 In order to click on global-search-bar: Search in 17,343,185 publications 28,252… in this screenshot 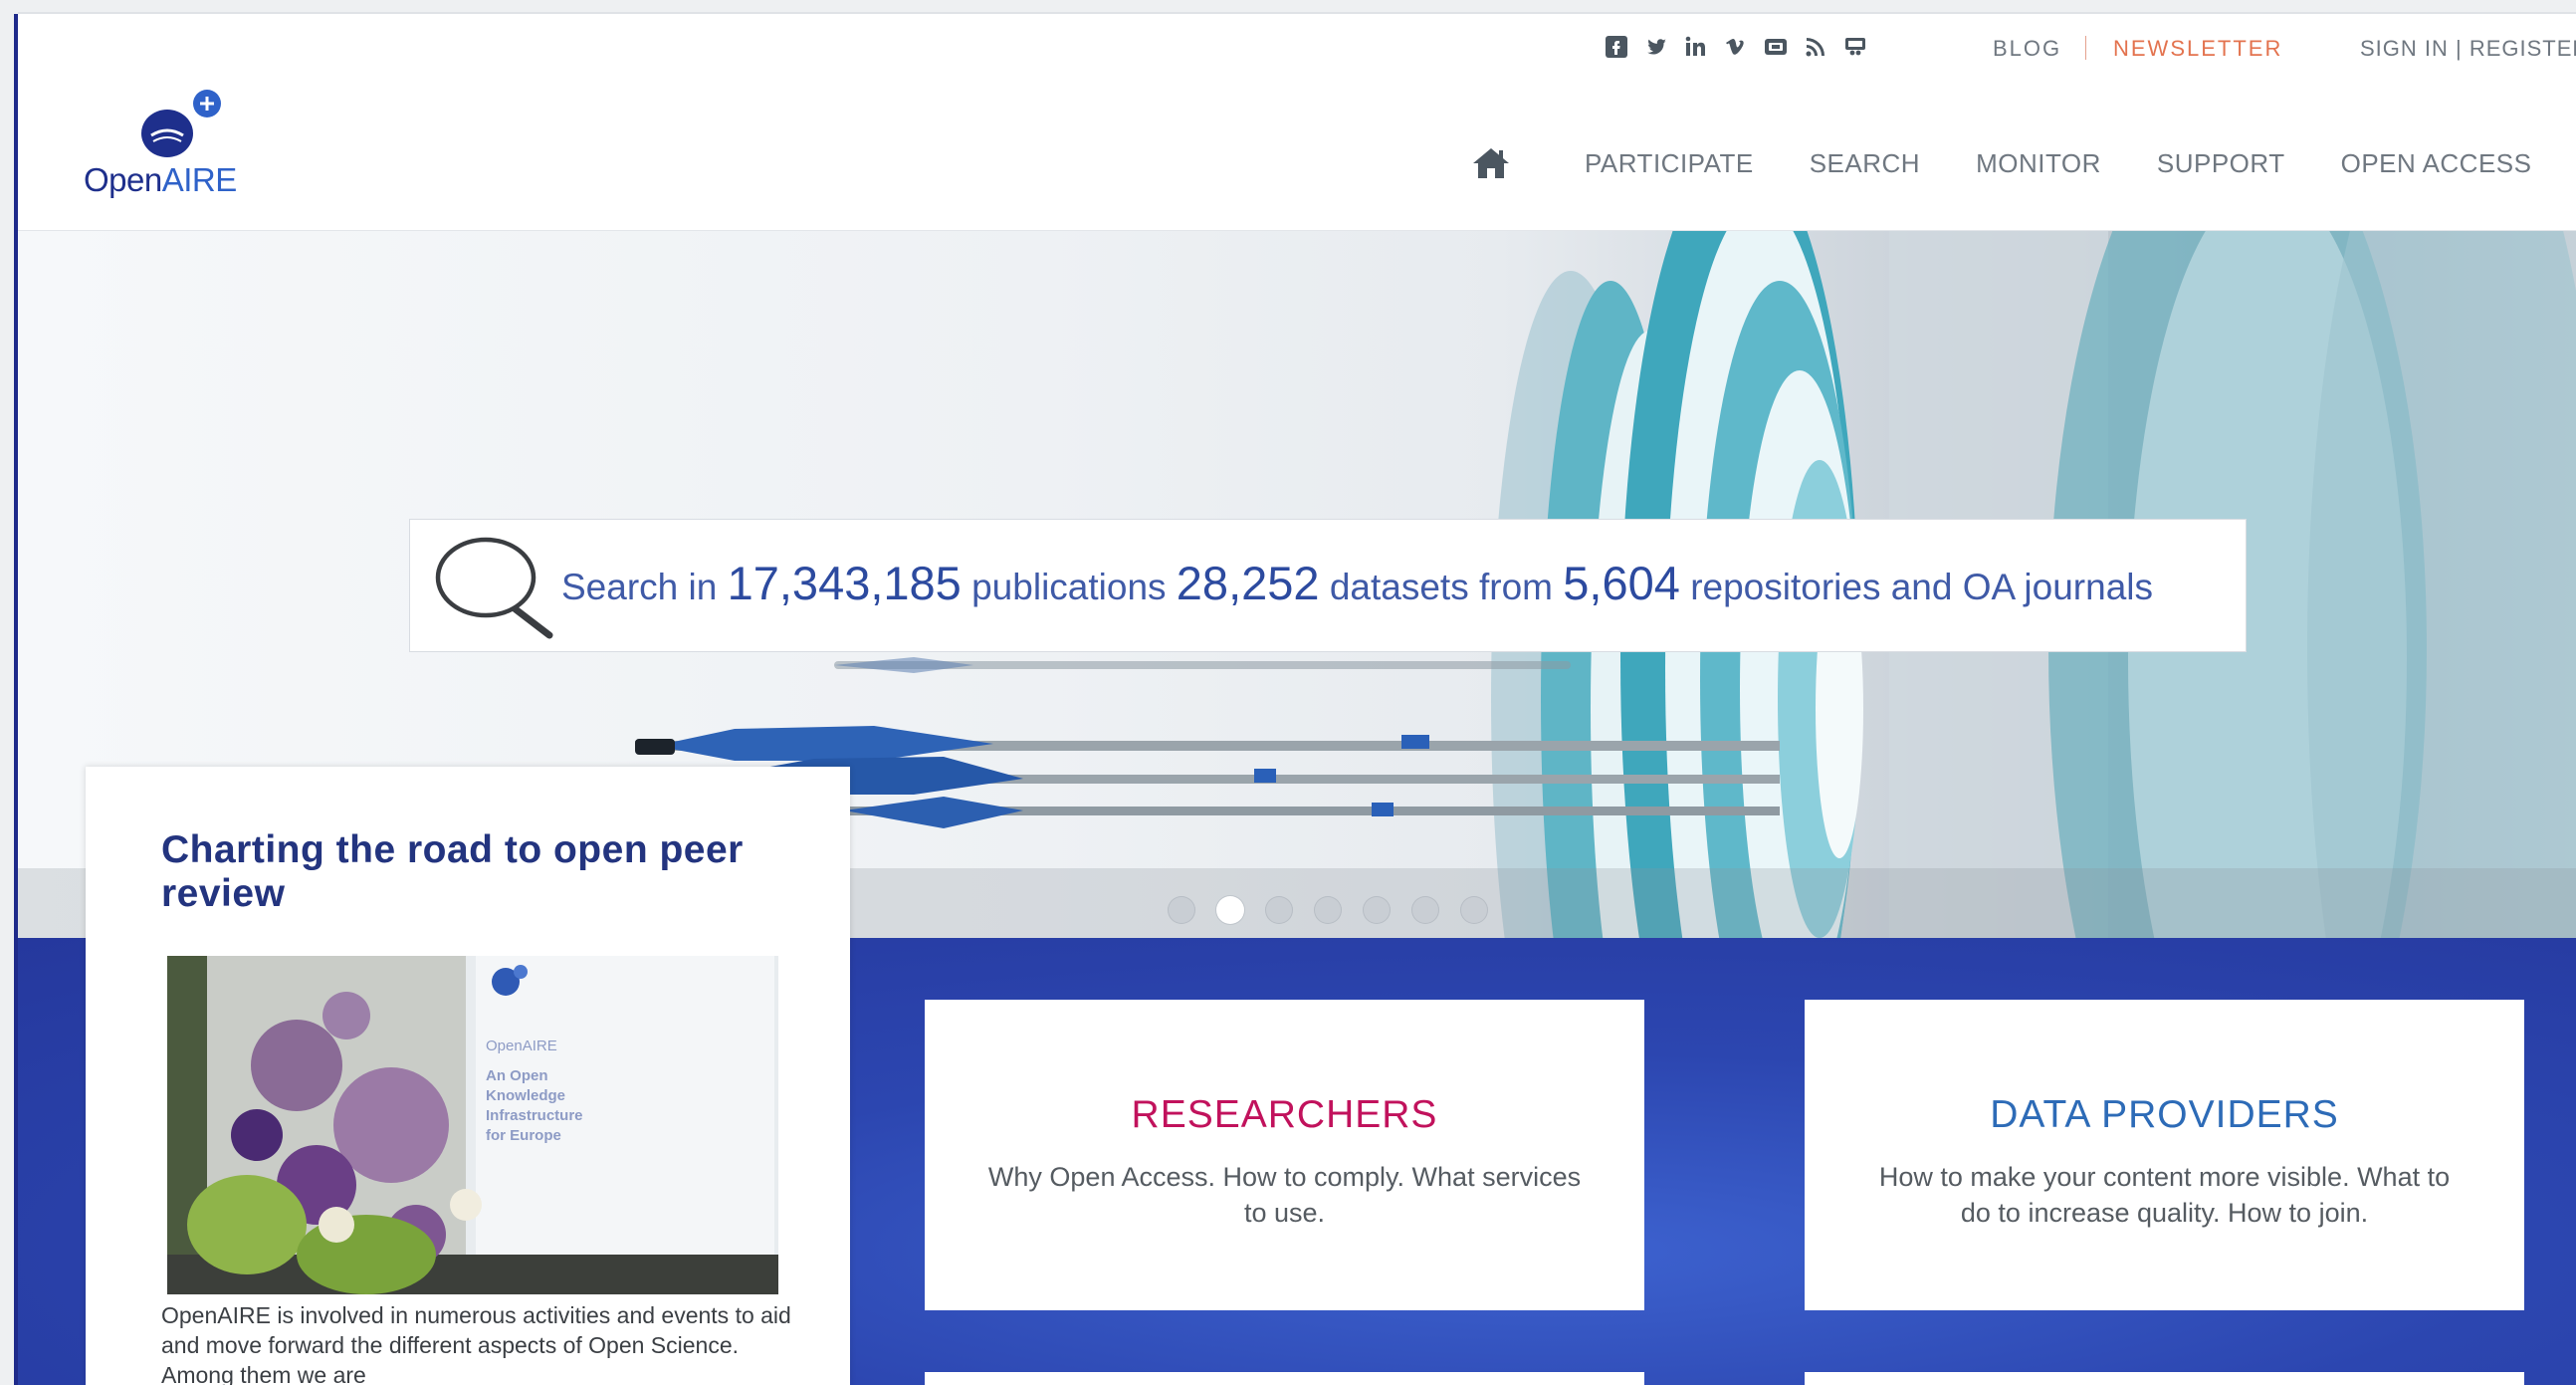, I will do `click(1328, 585)`.